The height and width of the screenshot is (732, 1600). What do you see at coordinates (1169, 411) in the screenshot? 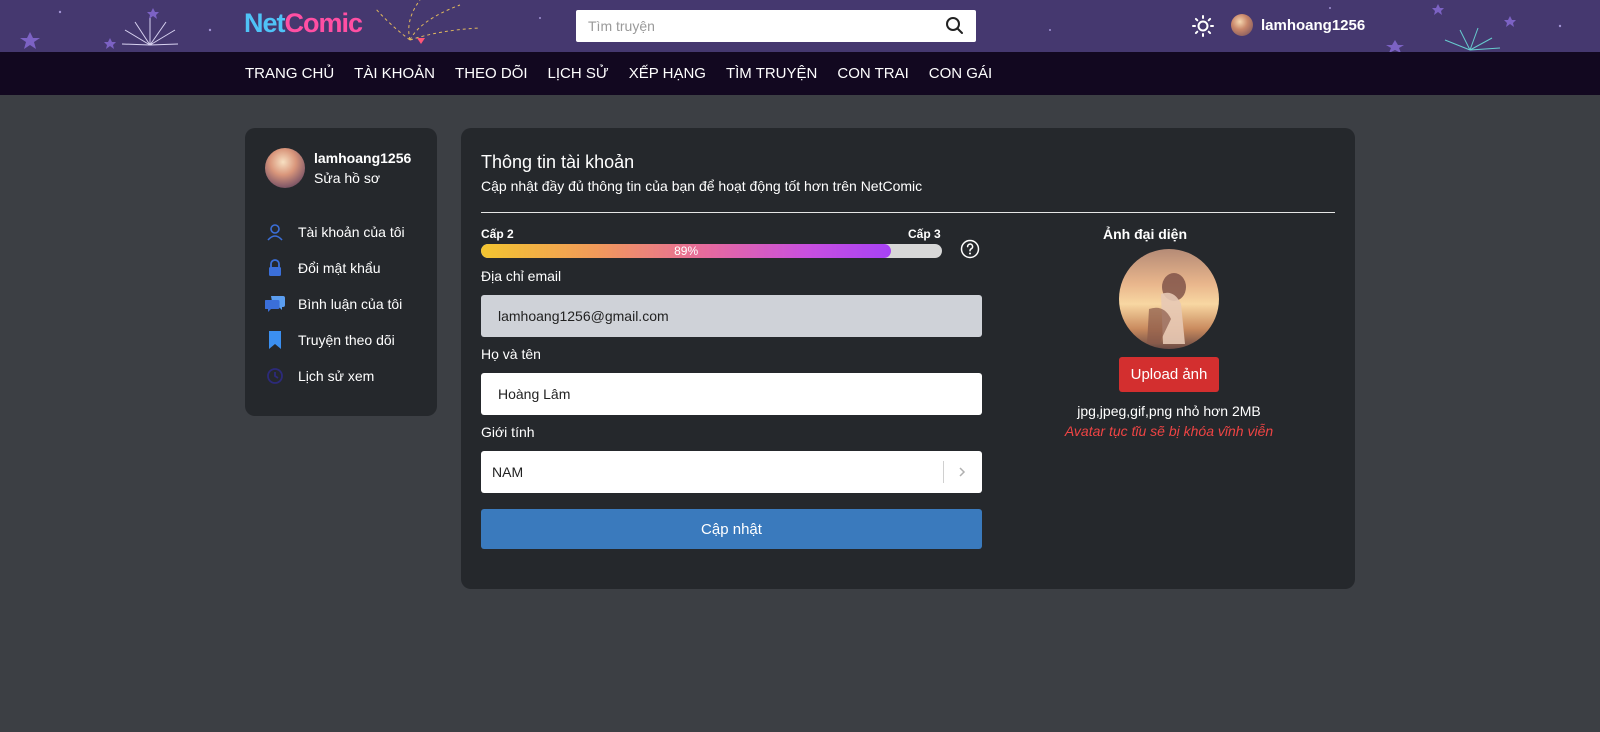
I see `avatar-format-note: jpg,jpeg,gif,png nhỏ hơn 2MB` at bounding box center [1169, 411].